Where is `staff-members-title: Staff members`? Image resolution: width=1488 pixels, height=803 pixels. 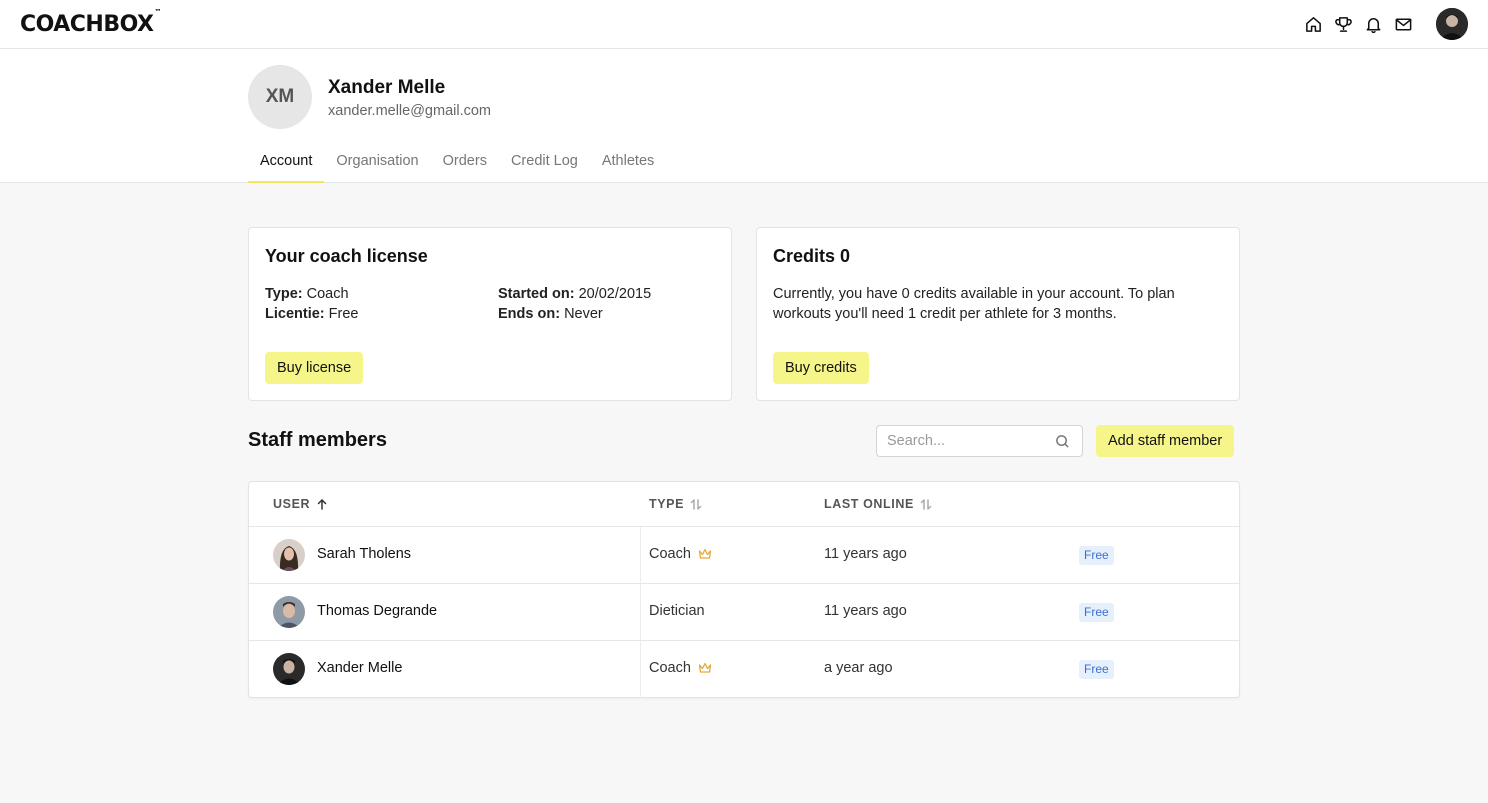 staff-members-title: Staff members is located at coordinates (317, 440).